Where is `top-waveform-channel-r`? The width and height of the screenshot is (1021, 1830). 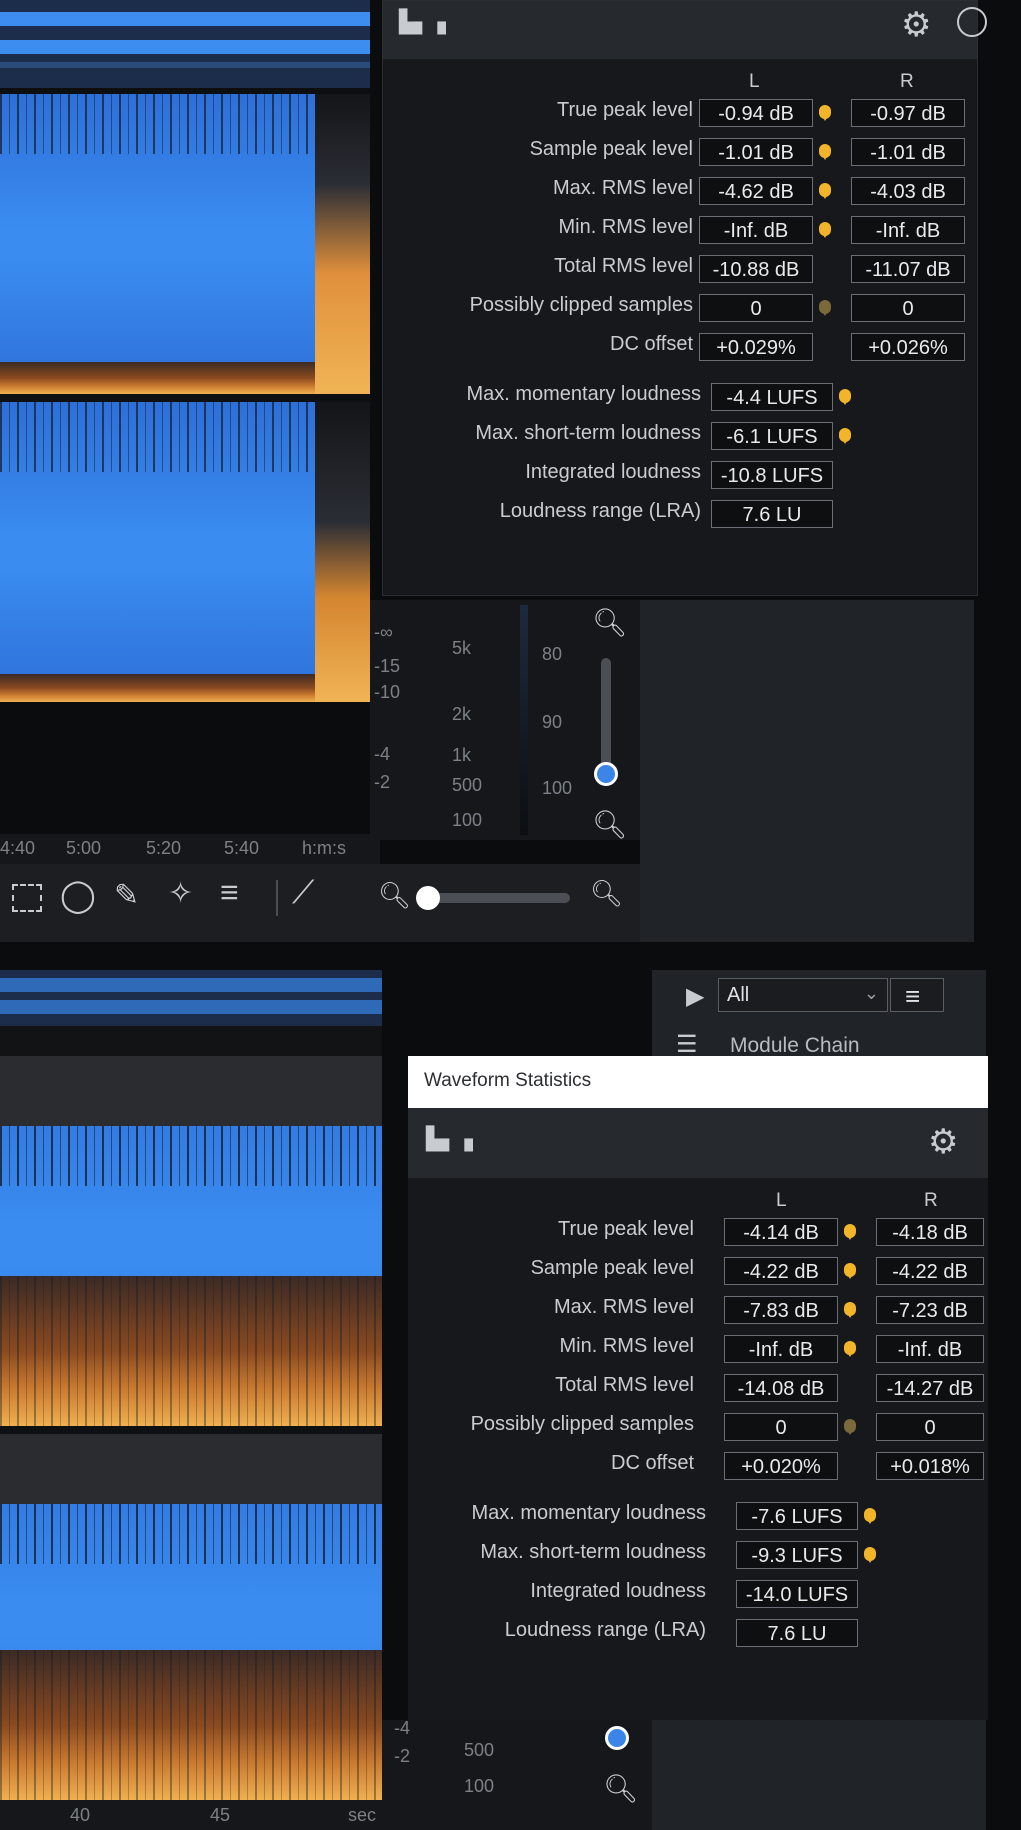 top-waveform-channel-r is located at coordinates (157, 552).